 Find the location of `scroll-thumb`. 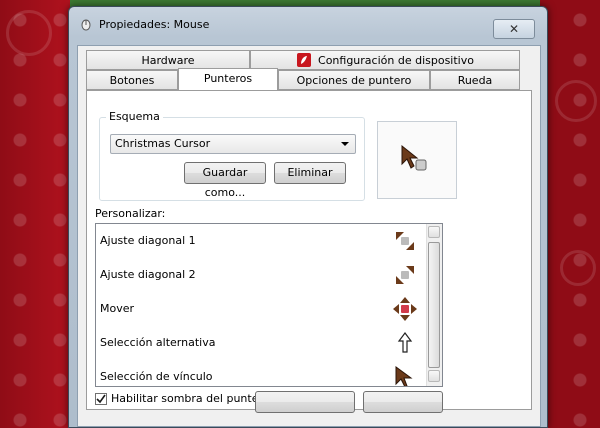

scroll-thumb is located at coordinates (434, 305).